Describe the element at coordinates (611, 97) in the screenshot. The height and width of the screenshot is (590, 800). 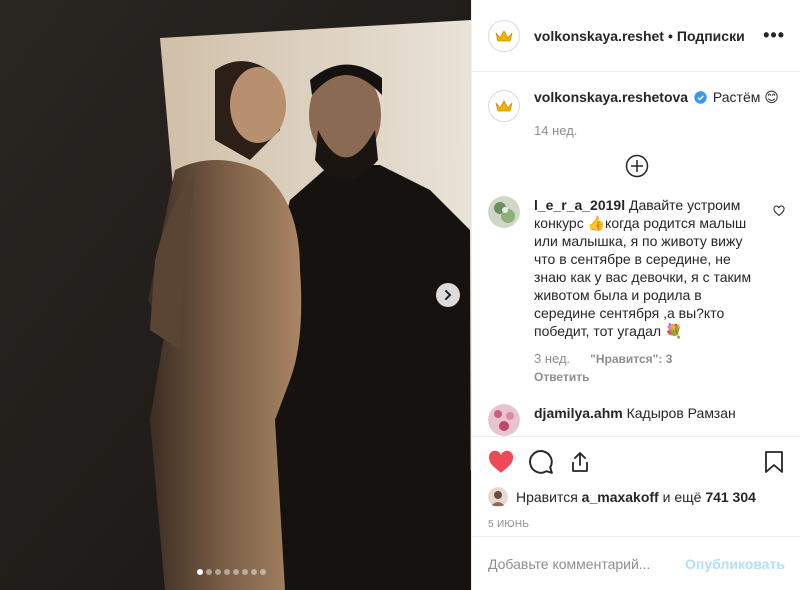
I see `caption-username: volkonskaya.reshetova` at that location.